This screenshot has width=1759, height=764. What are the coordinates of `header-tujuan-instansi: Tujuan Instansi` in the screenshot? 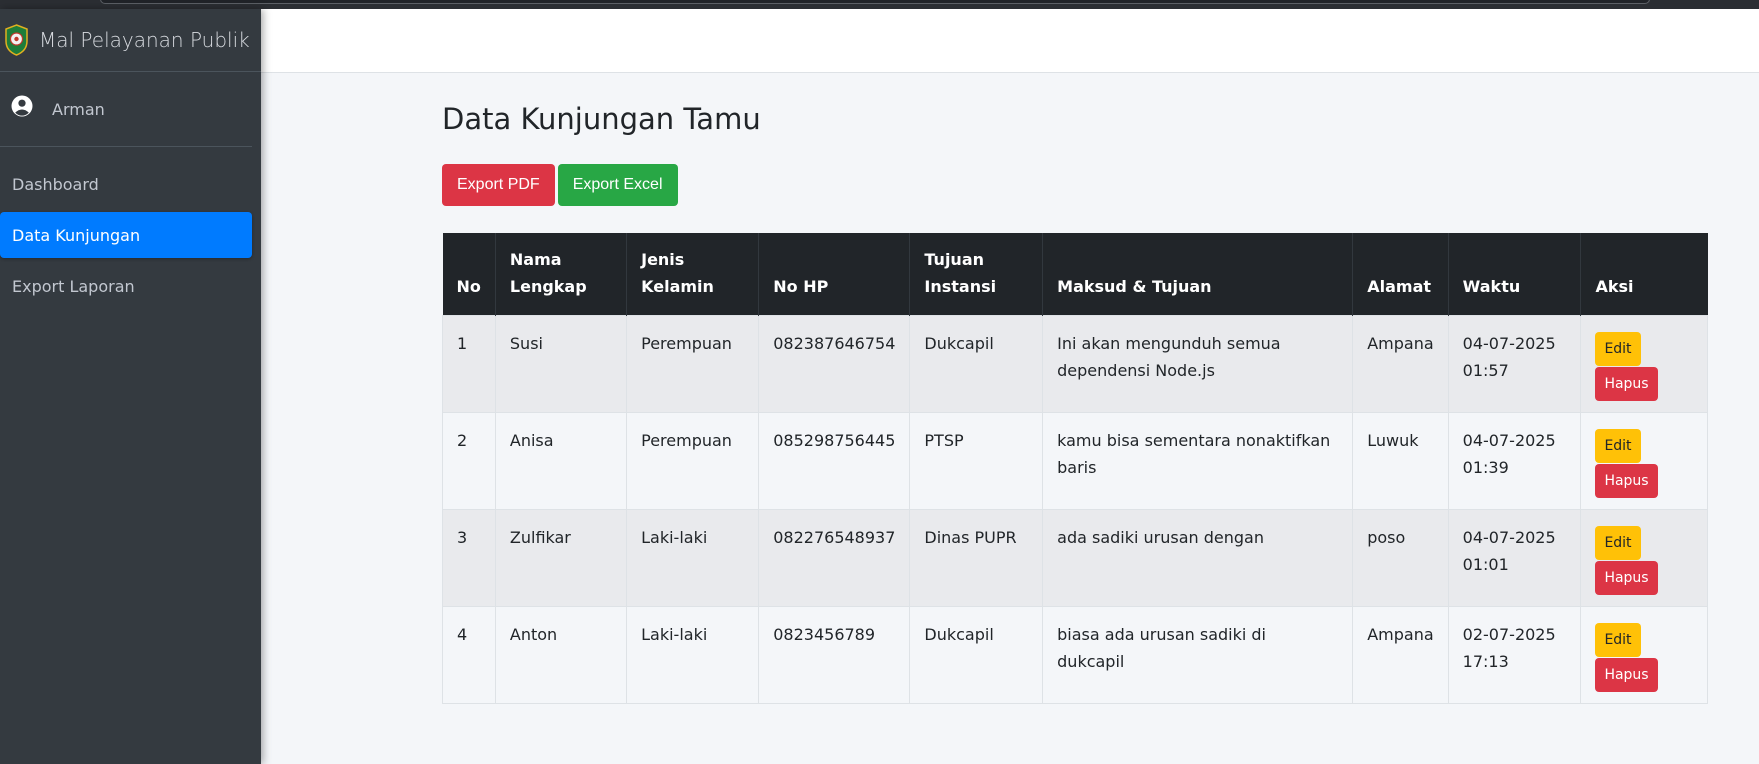 It's located at (976, 274).